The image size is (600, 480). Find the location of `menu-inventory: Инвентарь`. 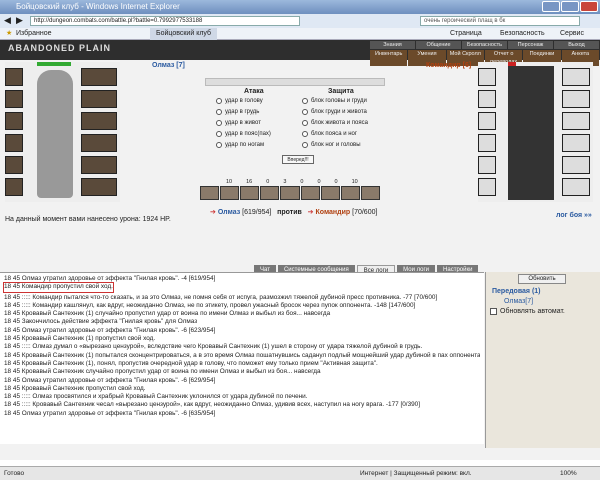

menu-inventory: Инвентарь is located at coordinates (389, 58).